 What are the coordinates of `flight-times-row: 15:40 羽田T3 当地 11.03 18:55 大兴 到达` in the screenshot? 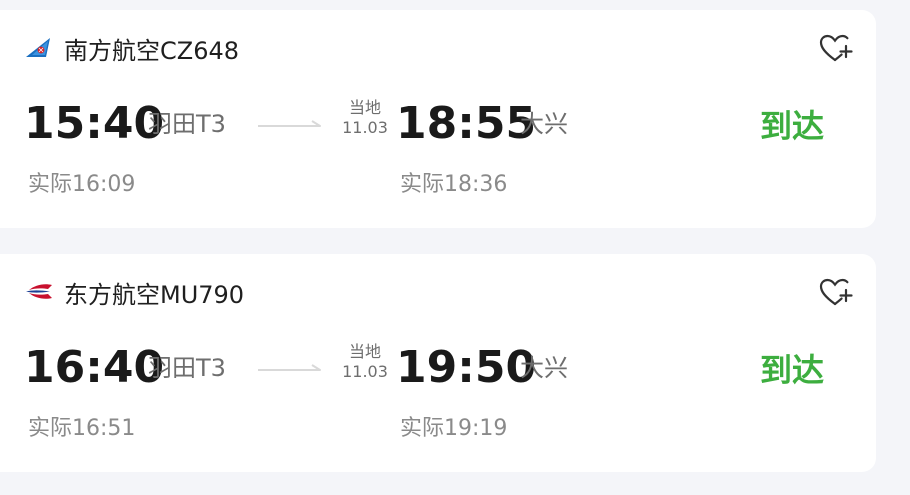 It's located at (444, 124).